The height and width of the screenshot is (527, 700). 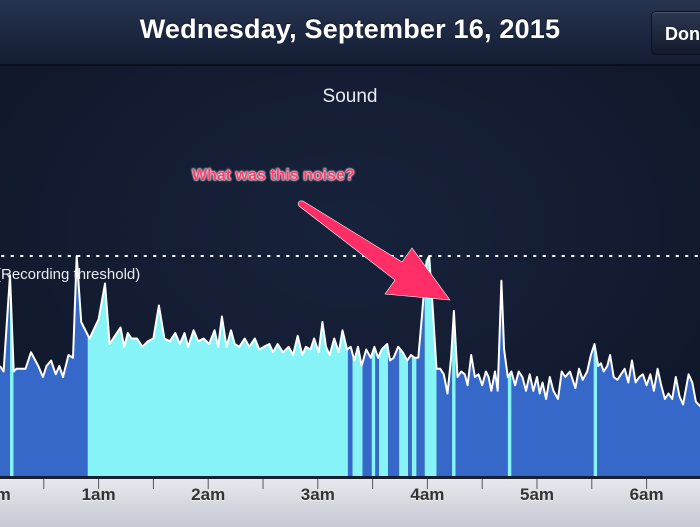 What do you see at coordinates (208, 494) in the screenshot?
I see `x-tick-label: 2am` at bounding box center [208, 494].